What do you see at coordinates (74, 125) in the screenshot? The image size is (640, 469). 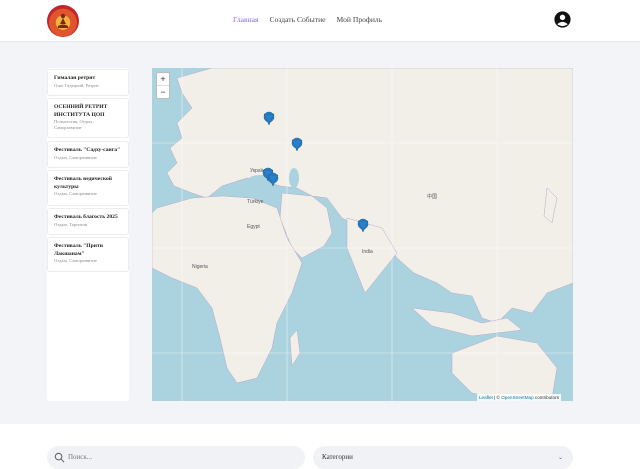 I see `event-subtitle: Психология, Отдых, Саморазвитие` at bounding box center [74, 125].